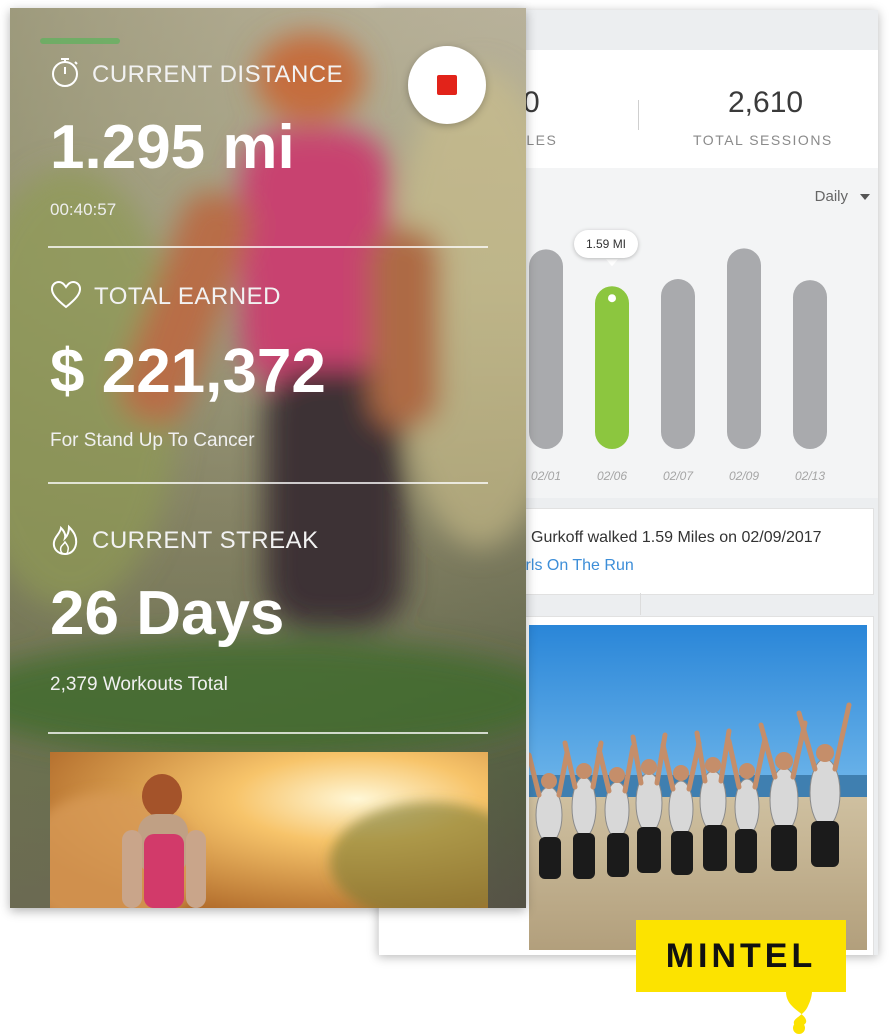  What do you see at coordinates (578, 566) in the screenshot?
I see `feed-item-link: irls On The Run` at bounding box center [578, 566].